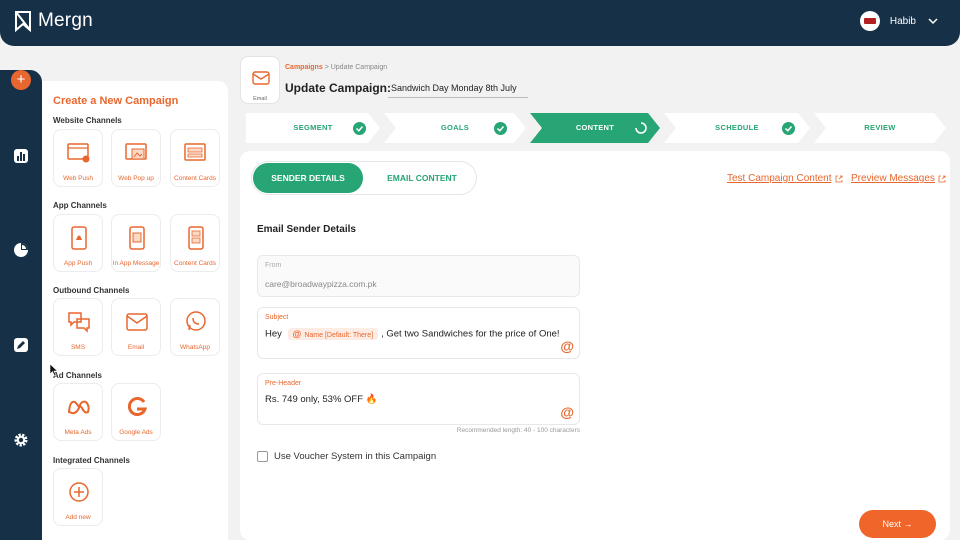  What do you see at coordinates (21, 345) in the screenshot?
I see `edit-icon` at bounding box center [21, 345].